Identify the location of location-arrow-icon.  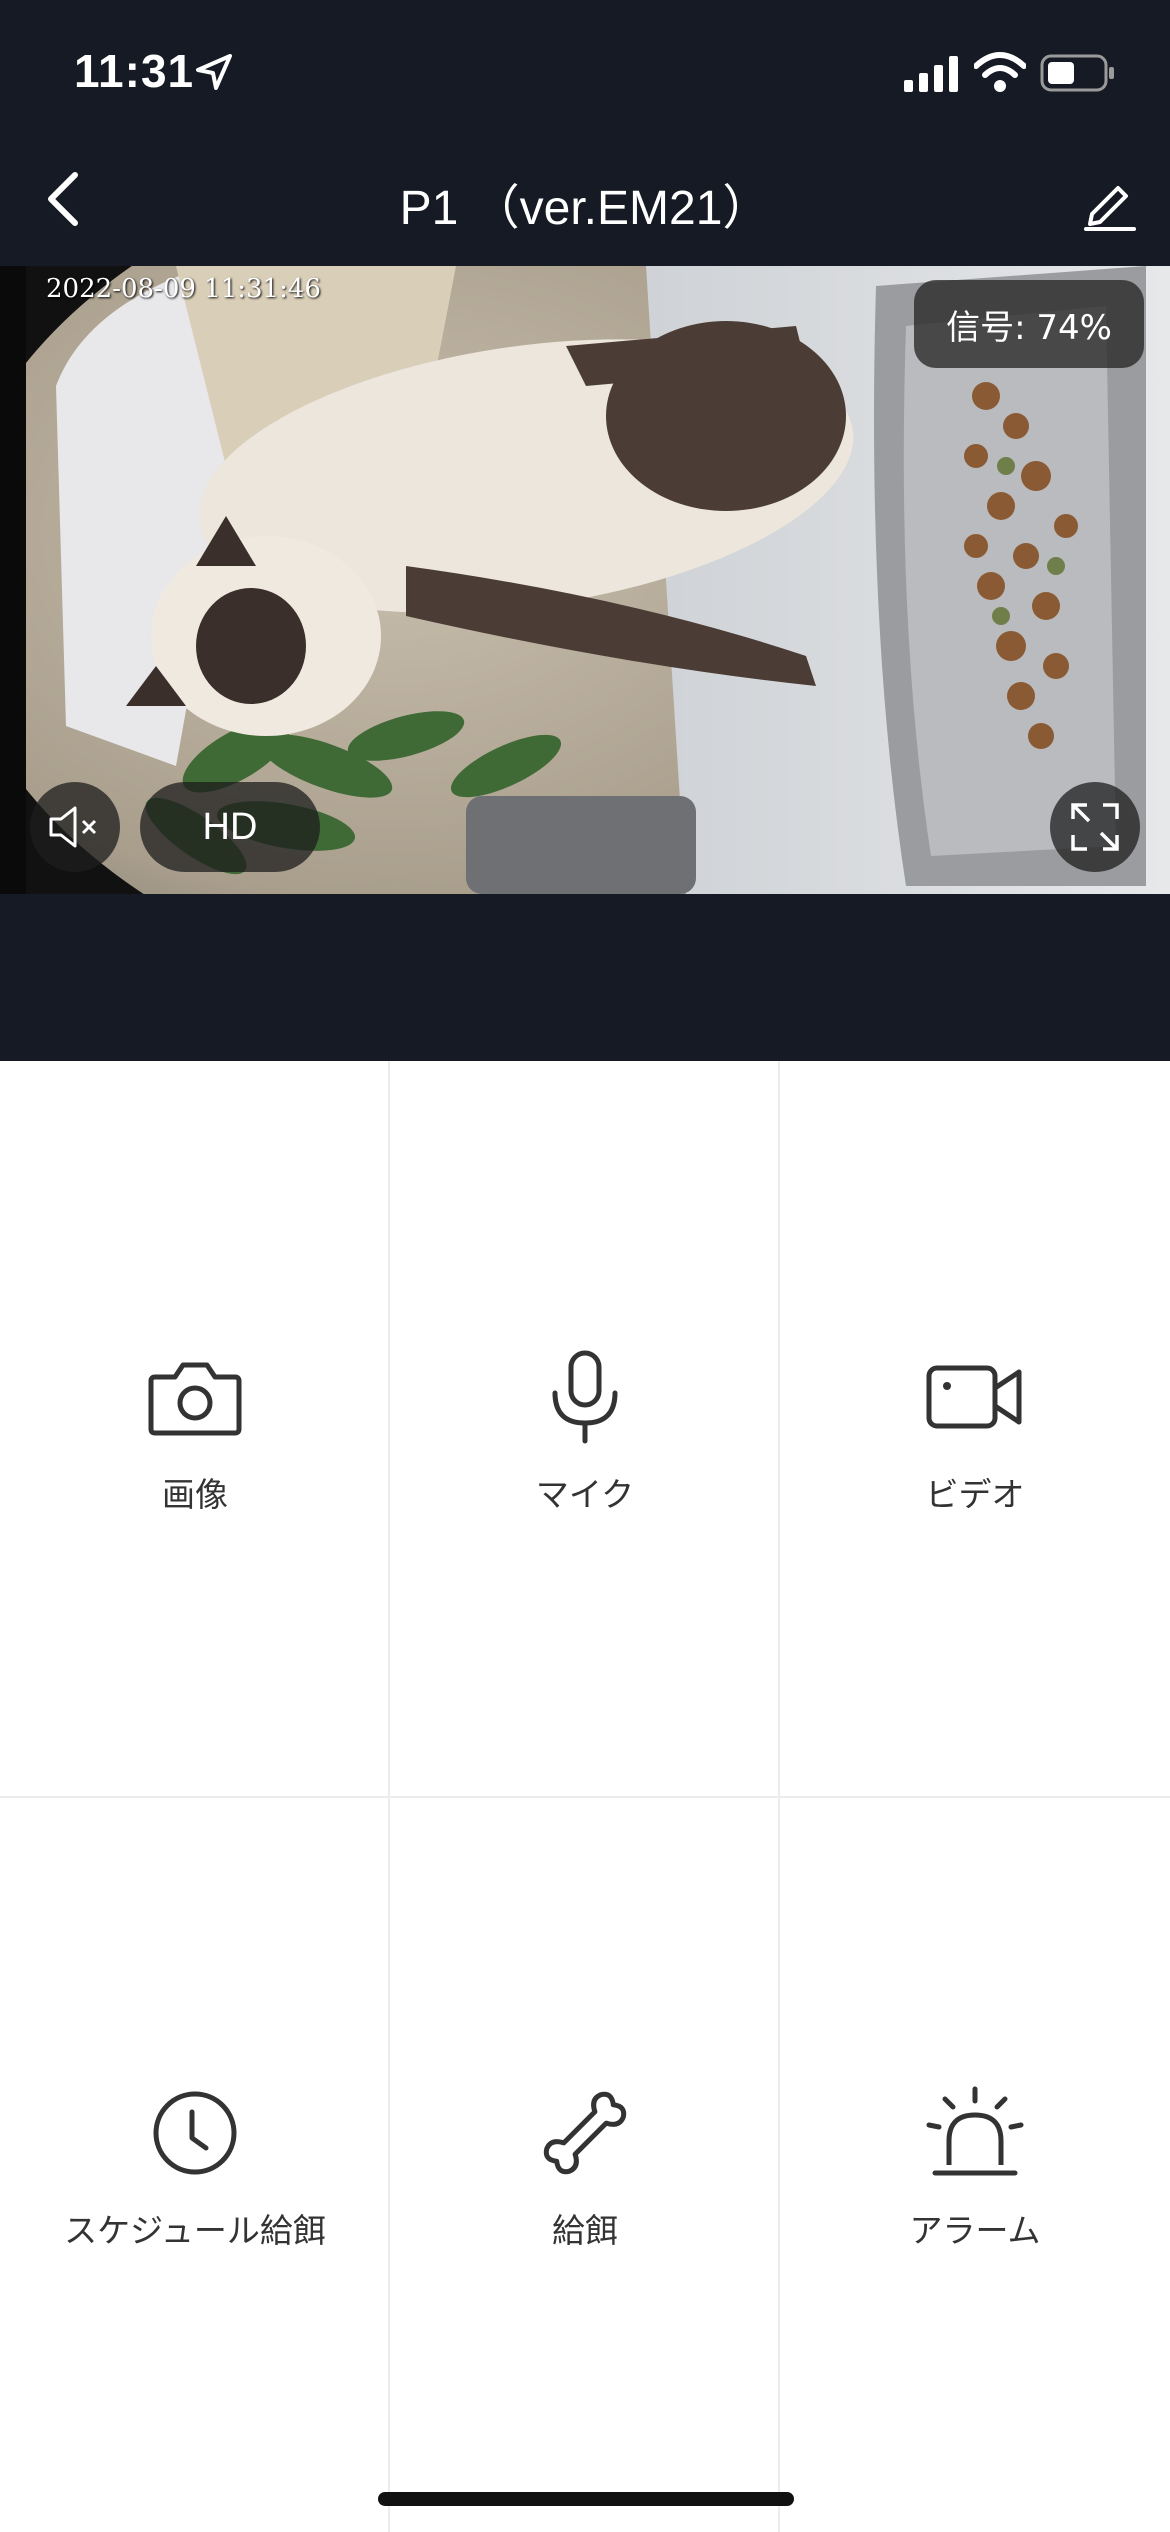
(214, 72).